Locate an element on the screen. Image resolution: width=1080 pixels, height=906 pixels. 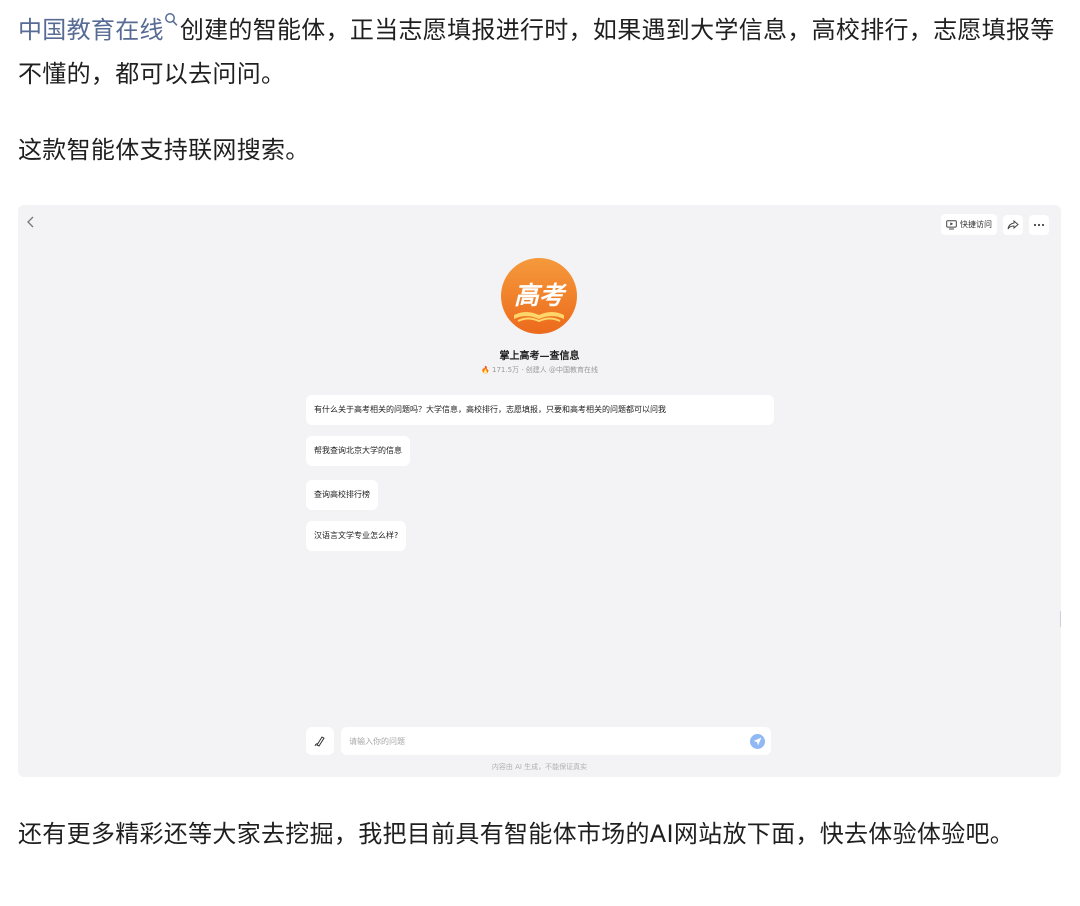
creator-role: 创建人 is located at coordinates (536, 370).